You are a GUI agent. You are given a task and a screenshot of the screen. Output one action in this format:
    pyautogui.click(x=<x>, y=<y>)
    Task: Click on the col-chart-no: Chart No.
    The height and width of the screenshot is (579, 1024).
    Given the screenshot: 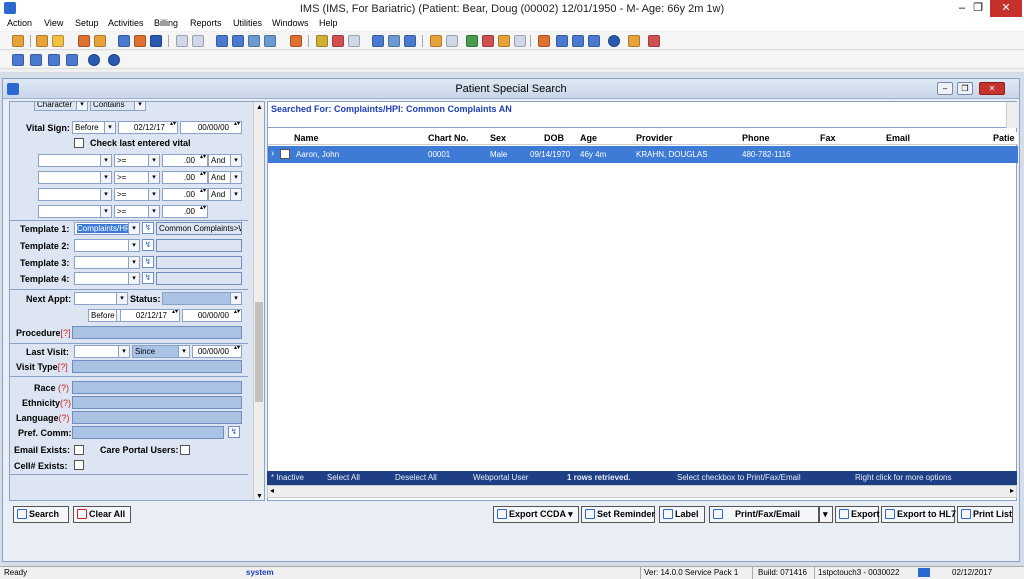 What is the action you would take?
    pyautogui.click(x=448, y=138)
    